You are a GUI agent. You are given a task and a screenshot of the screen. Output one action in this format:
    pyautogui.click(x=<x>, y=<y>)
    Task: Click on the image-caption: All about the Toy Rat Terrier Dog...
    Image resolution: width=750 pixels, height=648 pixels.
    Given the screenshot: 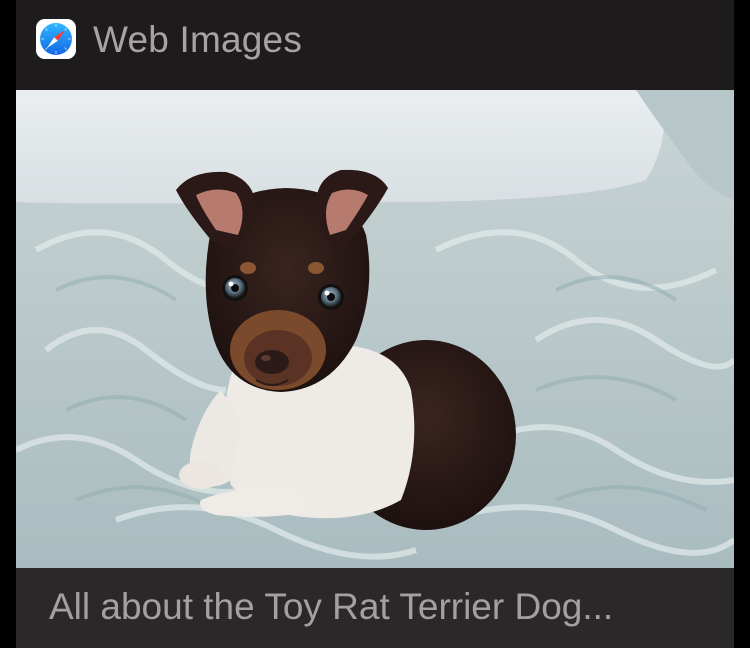 What is the action you would take?
    pyautogui.click(x=331, y=607)
    